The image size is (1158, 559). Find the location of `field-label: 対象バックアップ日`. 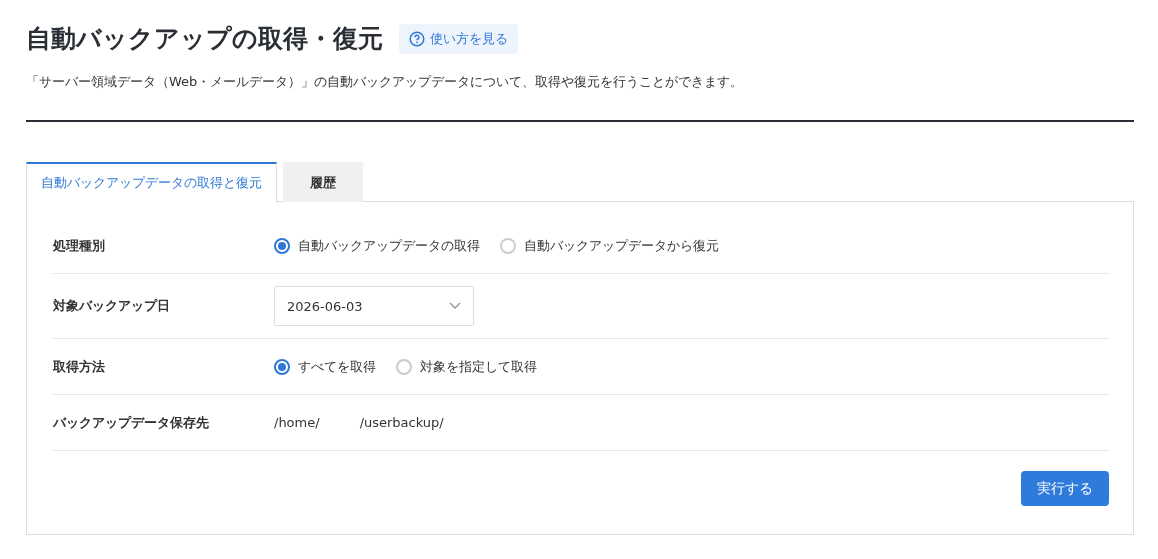

field-label: 対象バックアップ日 is located at coordinates (112, 306).